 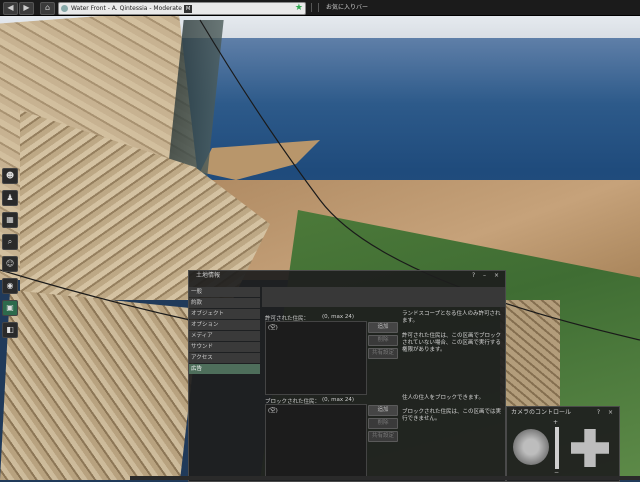 What do you see at coordinates (531, 447) in the screenshot?
I see `camera-orbit-control` at bounding box center [531, 447].